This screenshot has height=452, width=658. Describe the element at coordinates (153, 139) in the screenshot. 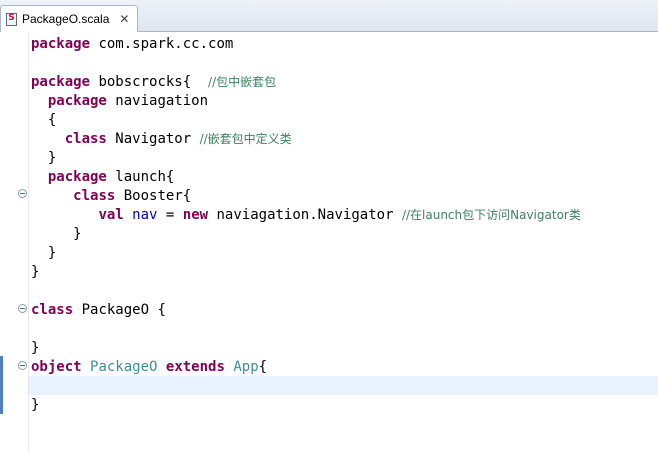

I see `code-token: Navigator` at that location.